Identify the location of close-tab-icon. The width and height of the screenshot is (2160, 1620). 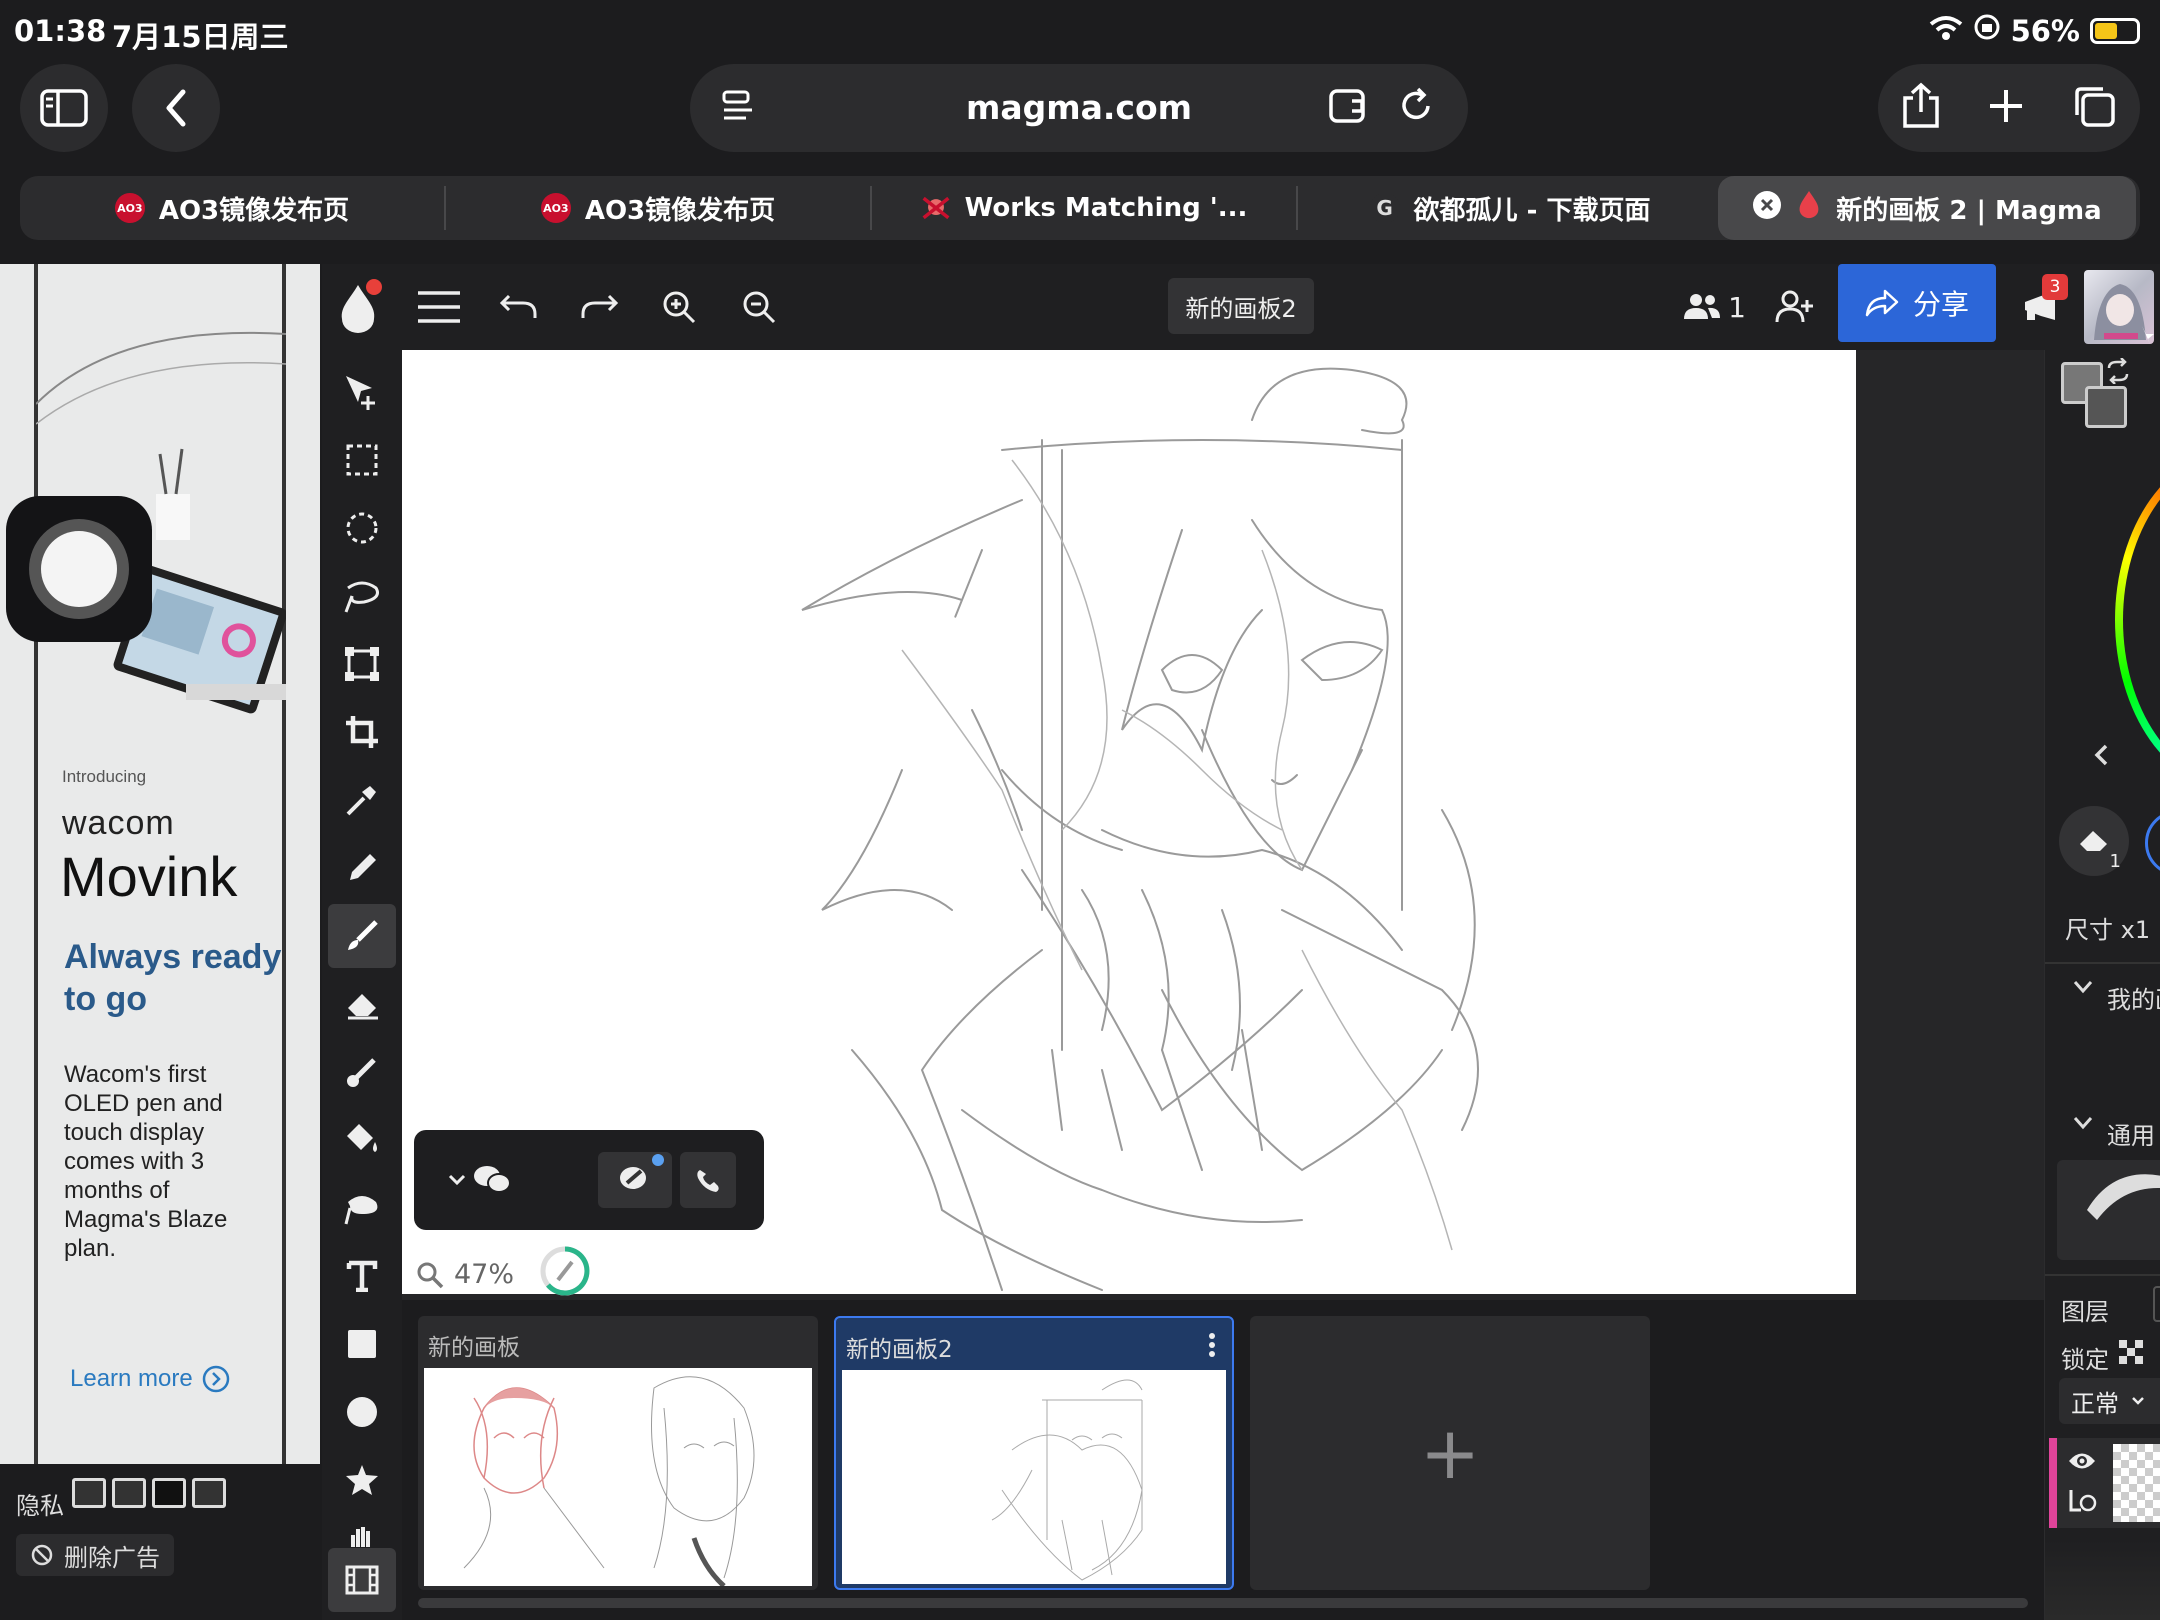
(1767, 208).